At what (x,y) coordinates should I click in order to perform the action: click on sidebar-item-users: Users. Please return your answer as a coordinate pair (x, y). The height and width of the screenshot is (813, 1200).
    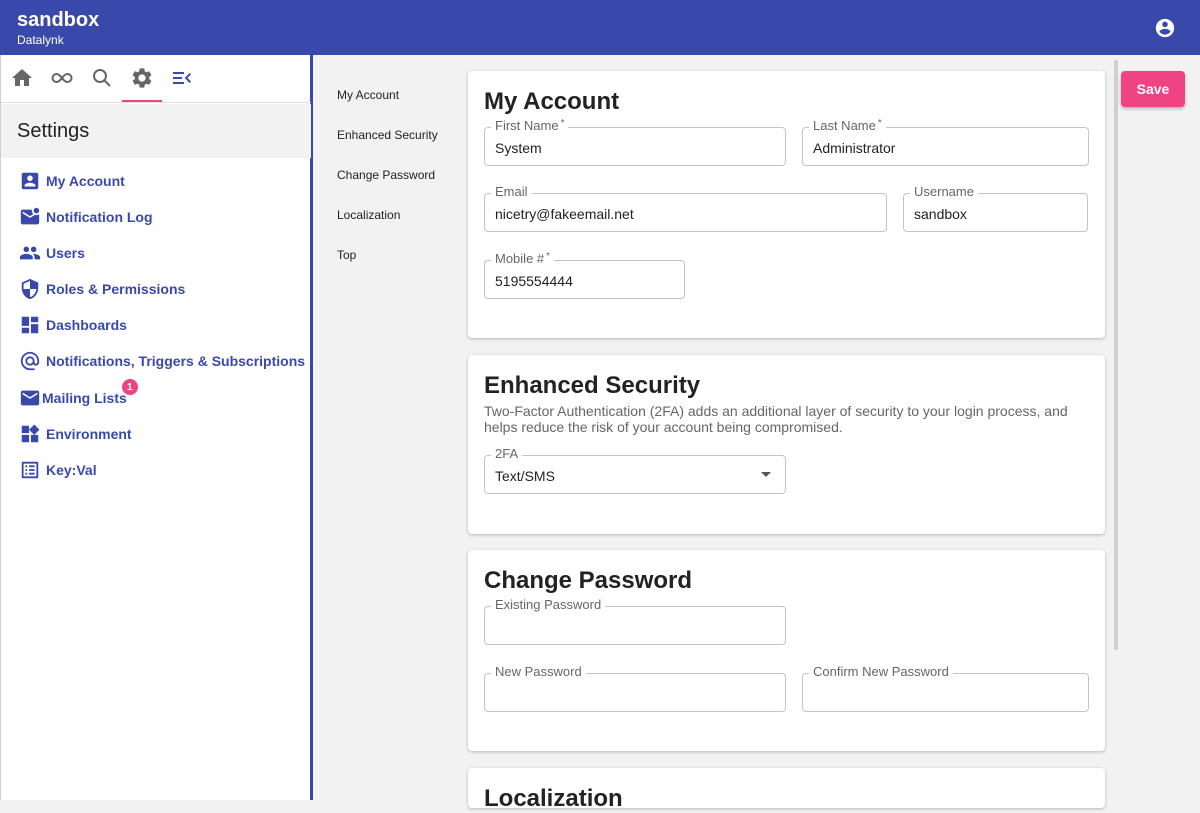
    Looking at the image, I should click on (52, 253).